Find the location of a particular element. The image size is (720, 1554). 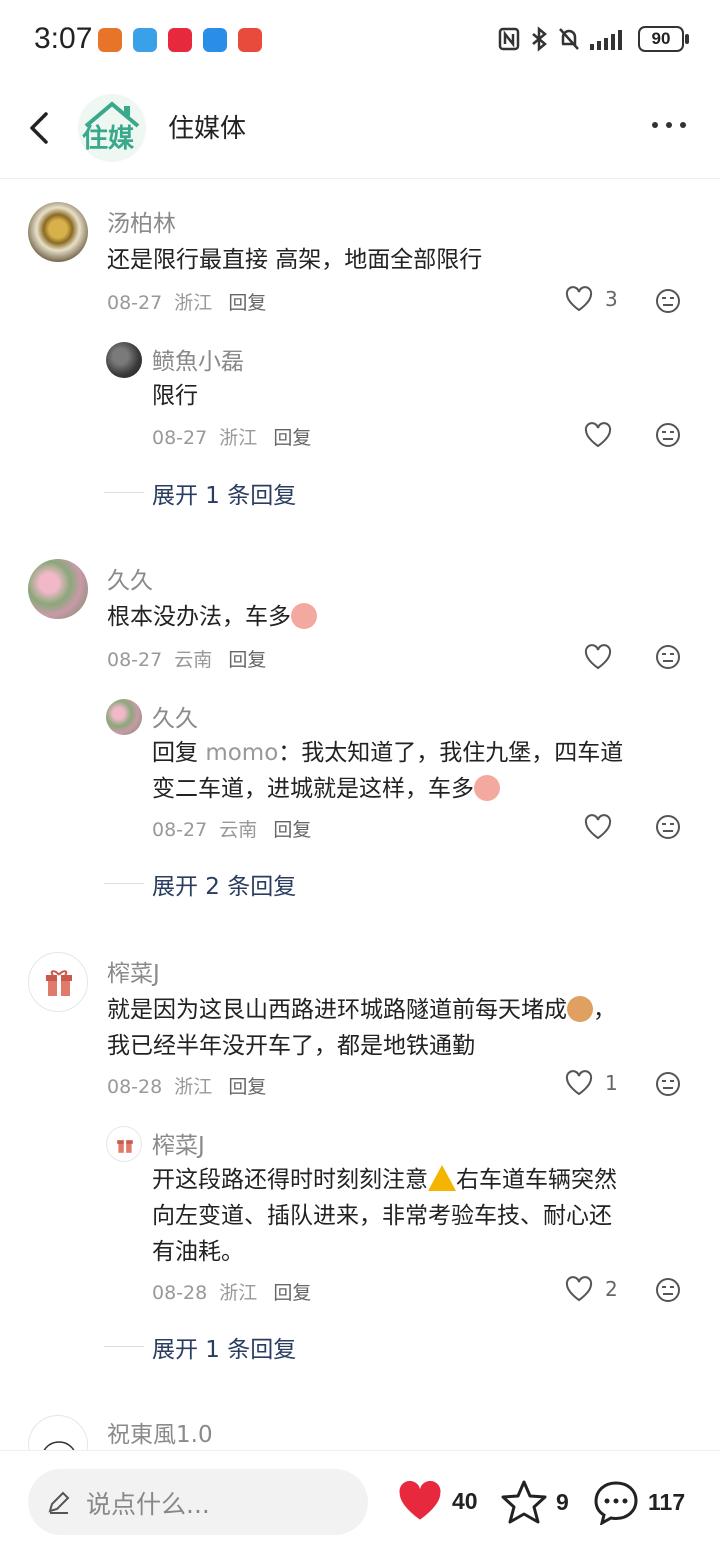

like-button: 1 is located at coordinates (591, 1083).